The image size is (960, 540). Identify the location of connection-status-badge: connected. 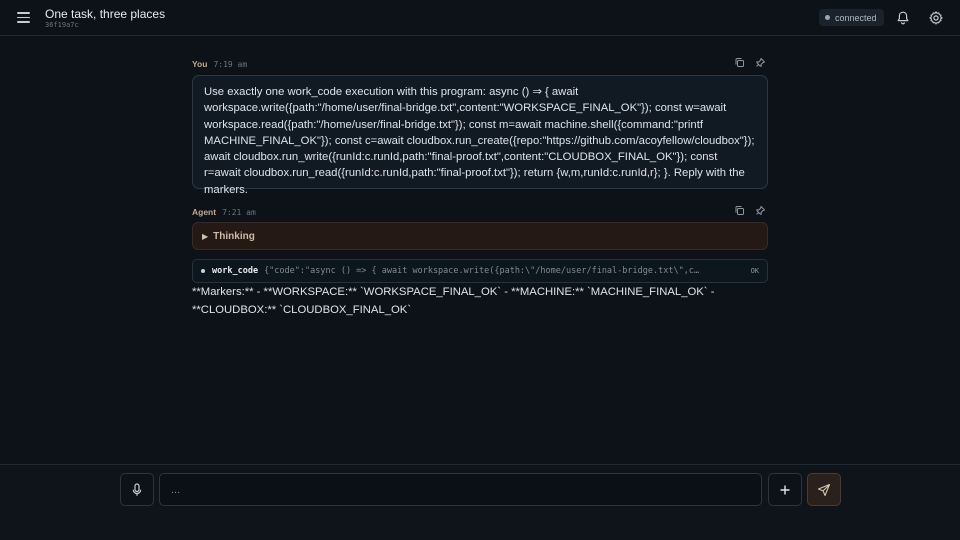
(851, 17).